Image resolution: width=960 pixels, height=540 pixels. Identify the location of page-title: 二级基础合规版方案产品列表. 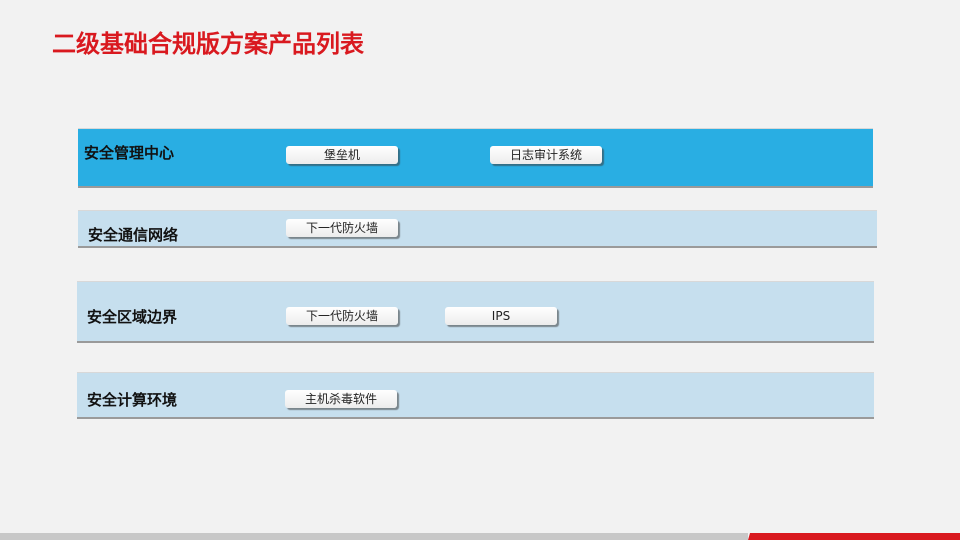
(208, 44).